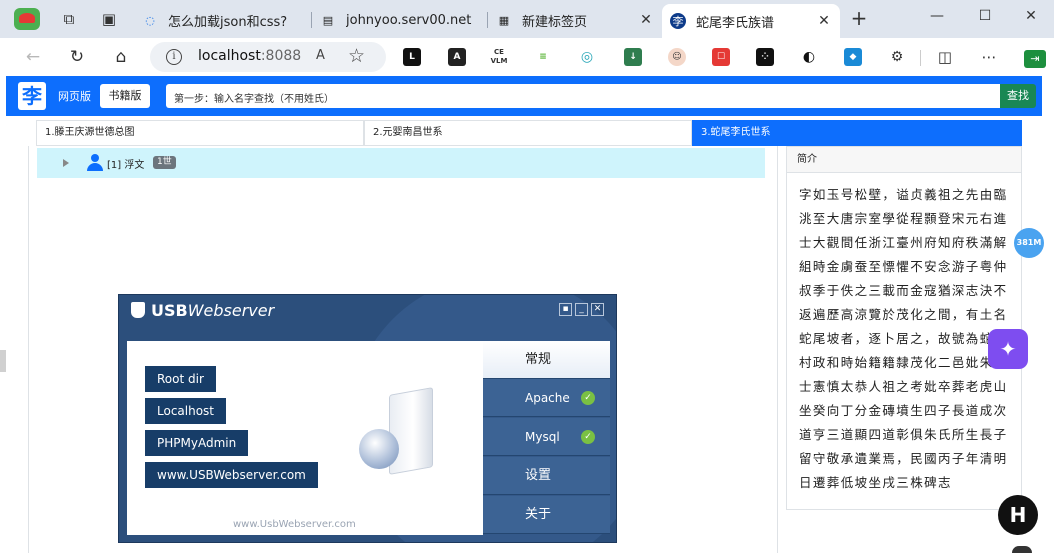 This screenshot has height=553, width=1054. Describe the element at coordinates (356, 56) in the screenshot. I see `favorite-star-icon: ☆` at that location.